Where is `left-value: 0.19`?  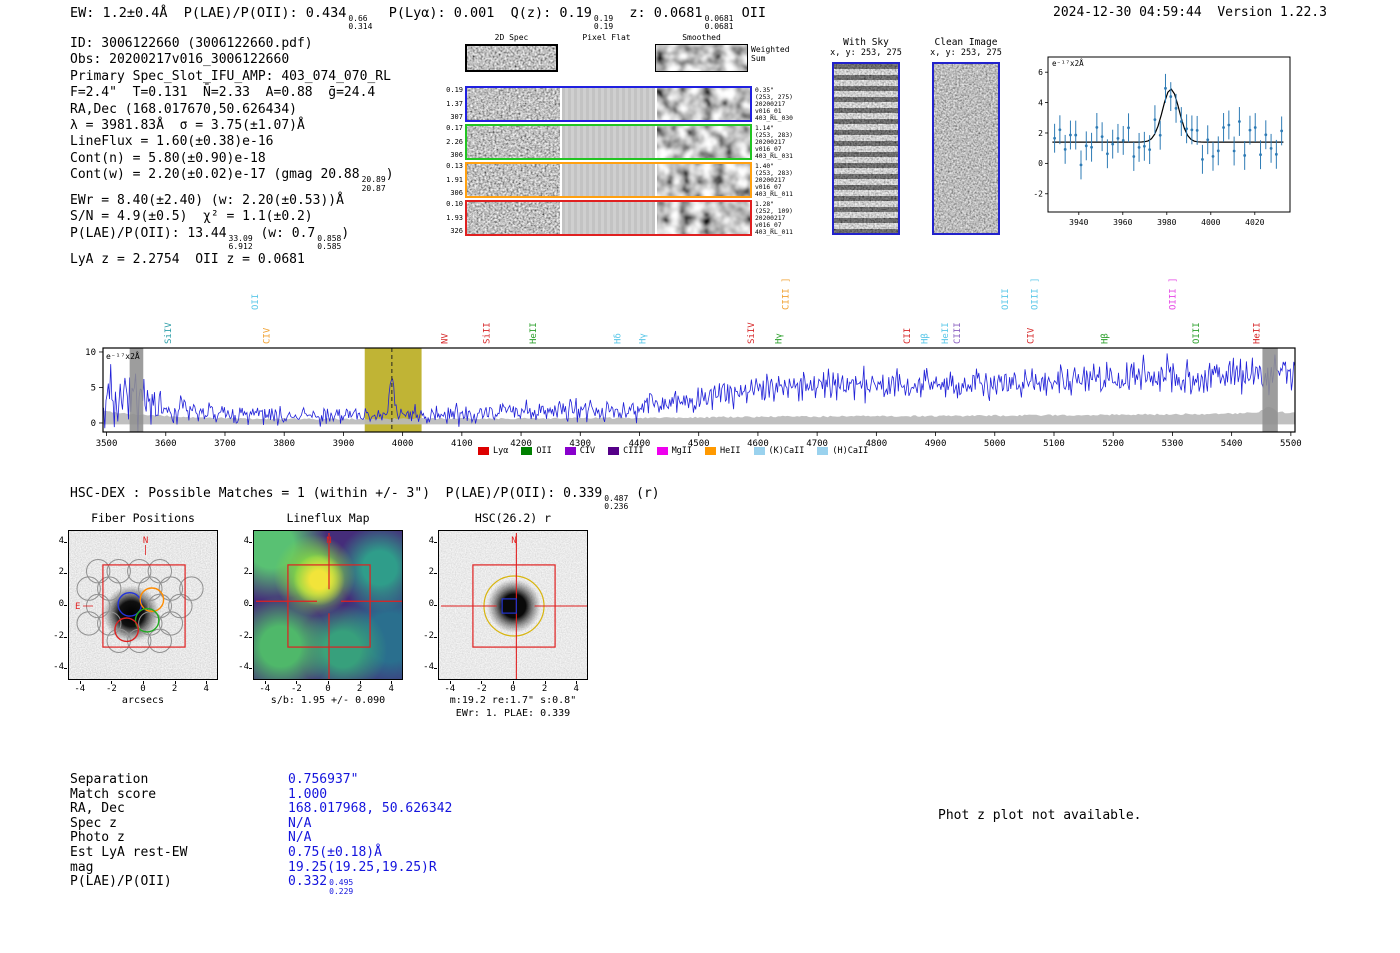 left-value: 0.19 is located at coordinates (454, 90).